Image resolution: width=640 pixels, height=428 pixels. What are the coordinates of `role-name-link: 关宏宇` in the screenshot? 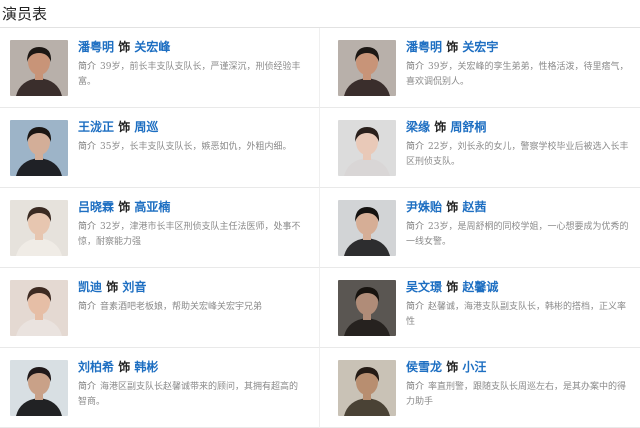 It's located at (480, 47).